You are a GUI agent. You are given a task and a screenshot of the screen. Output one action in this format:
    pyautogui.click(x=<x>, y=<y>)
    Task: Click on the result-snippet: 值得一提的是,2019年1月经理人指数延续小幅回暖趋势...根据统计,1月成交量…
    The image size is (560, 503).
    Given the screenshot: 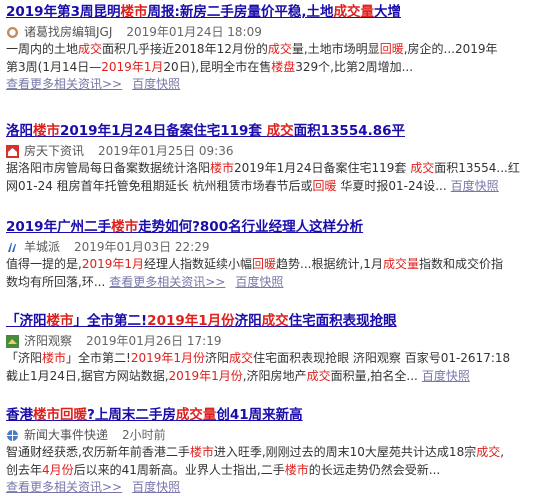 What is the action you would take?
    pyautogui.click(x=280, y=273)
    